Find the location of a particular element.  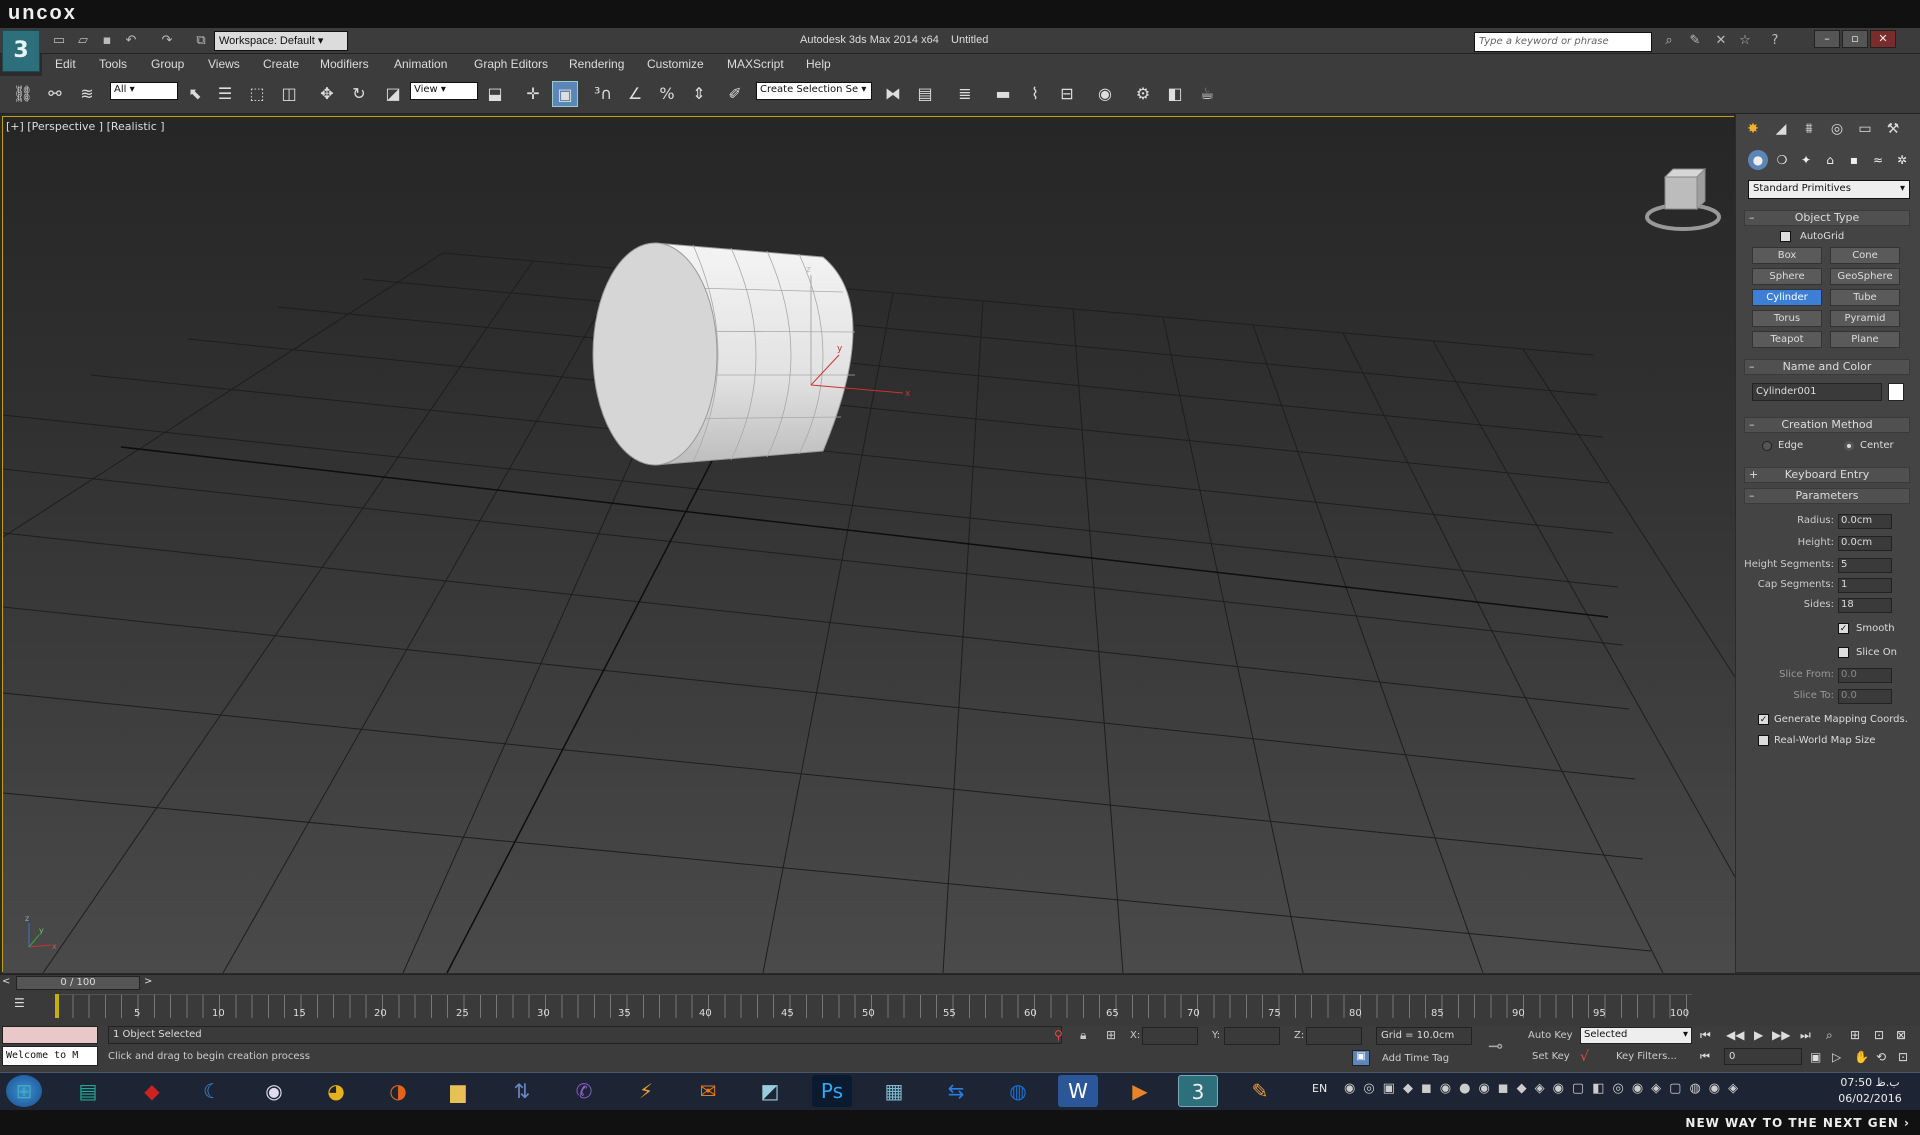

menu-tools: Tools is located at coordinates (113, 64).